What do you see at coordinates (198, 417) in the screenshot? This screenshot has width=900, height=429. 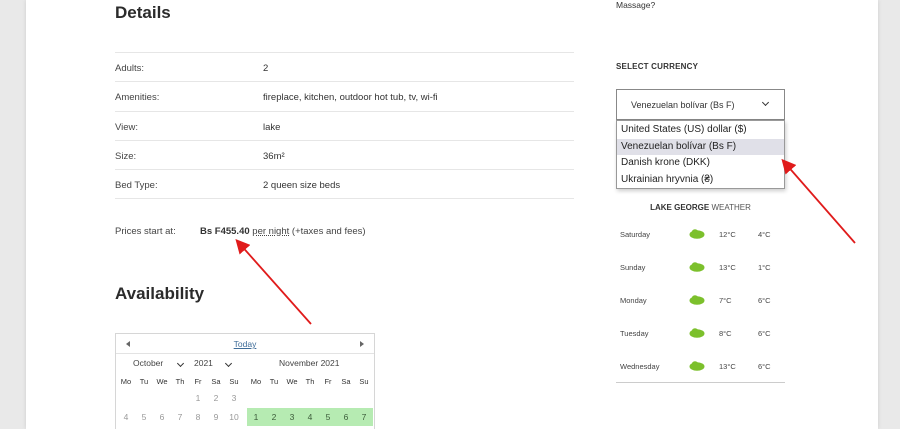 I see `calendar-day: 8` at bounding box center [198, 417].